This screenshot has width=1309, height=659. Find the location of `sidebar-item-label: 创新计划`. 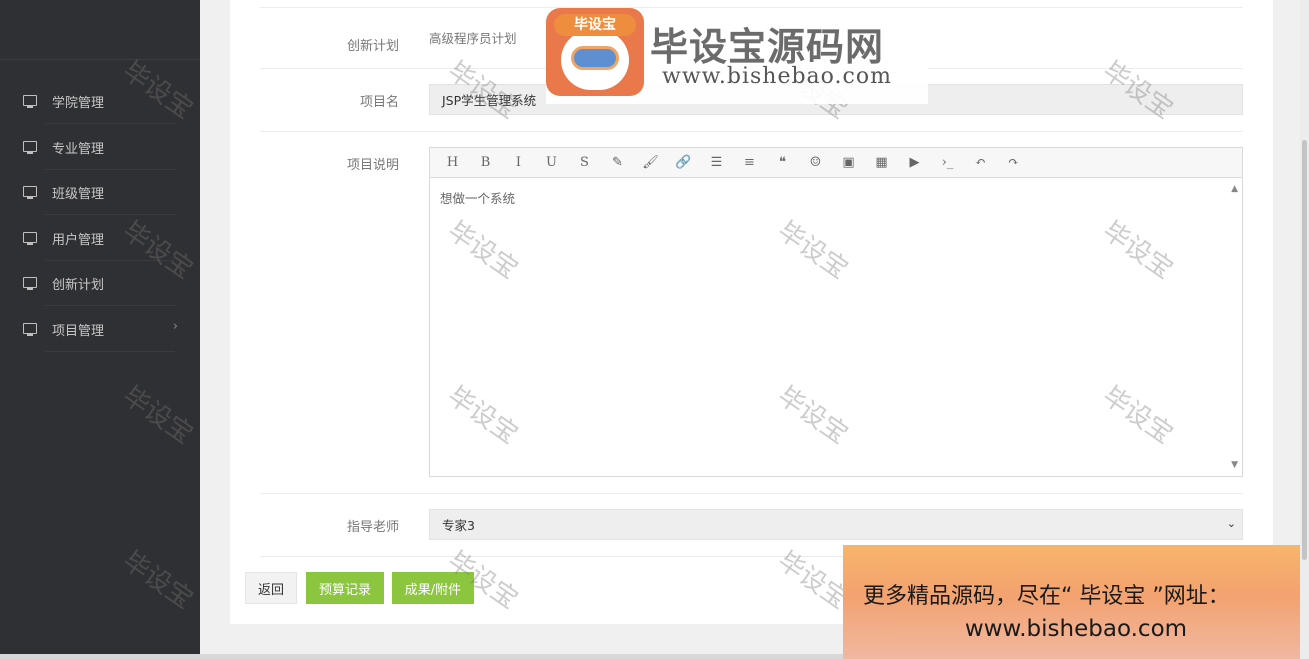

sidebar-item-label: 创新计划 is located at coordinates (78, 285).